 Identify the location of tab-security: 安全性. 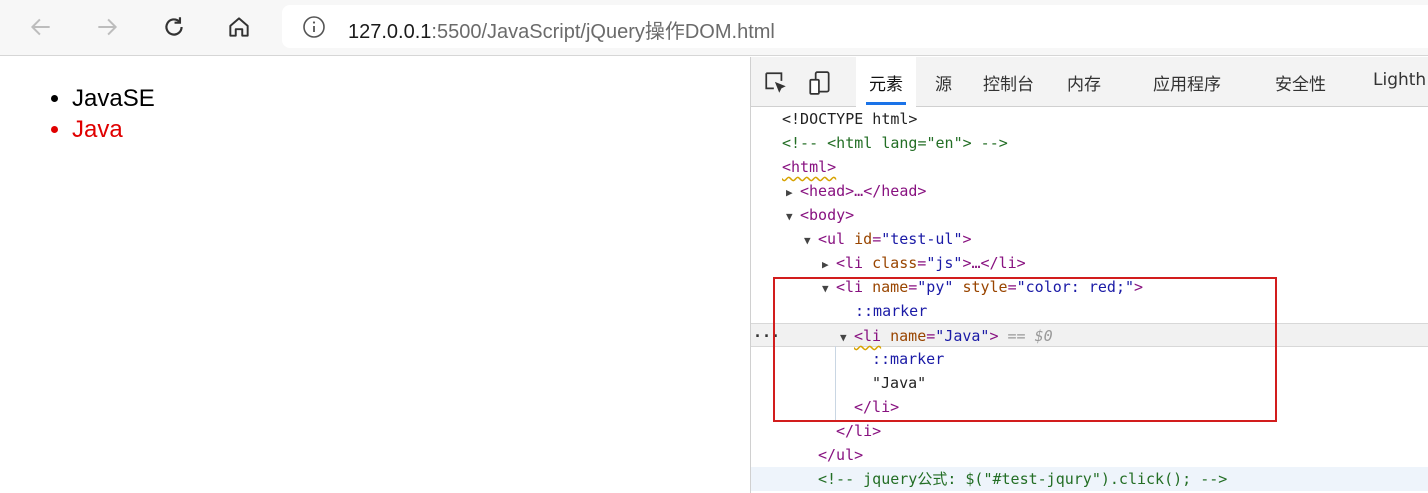
(1300, 82).